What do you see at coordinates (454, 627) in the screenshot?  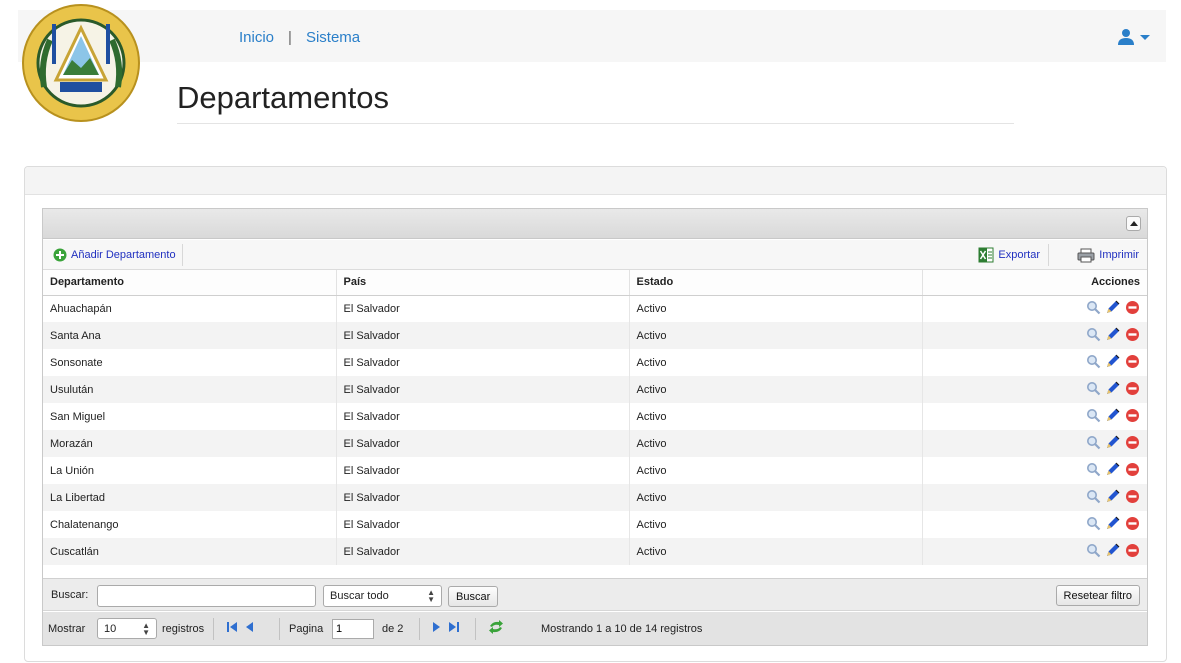 I see `last-page-icon` at bounding box center [454, 627].